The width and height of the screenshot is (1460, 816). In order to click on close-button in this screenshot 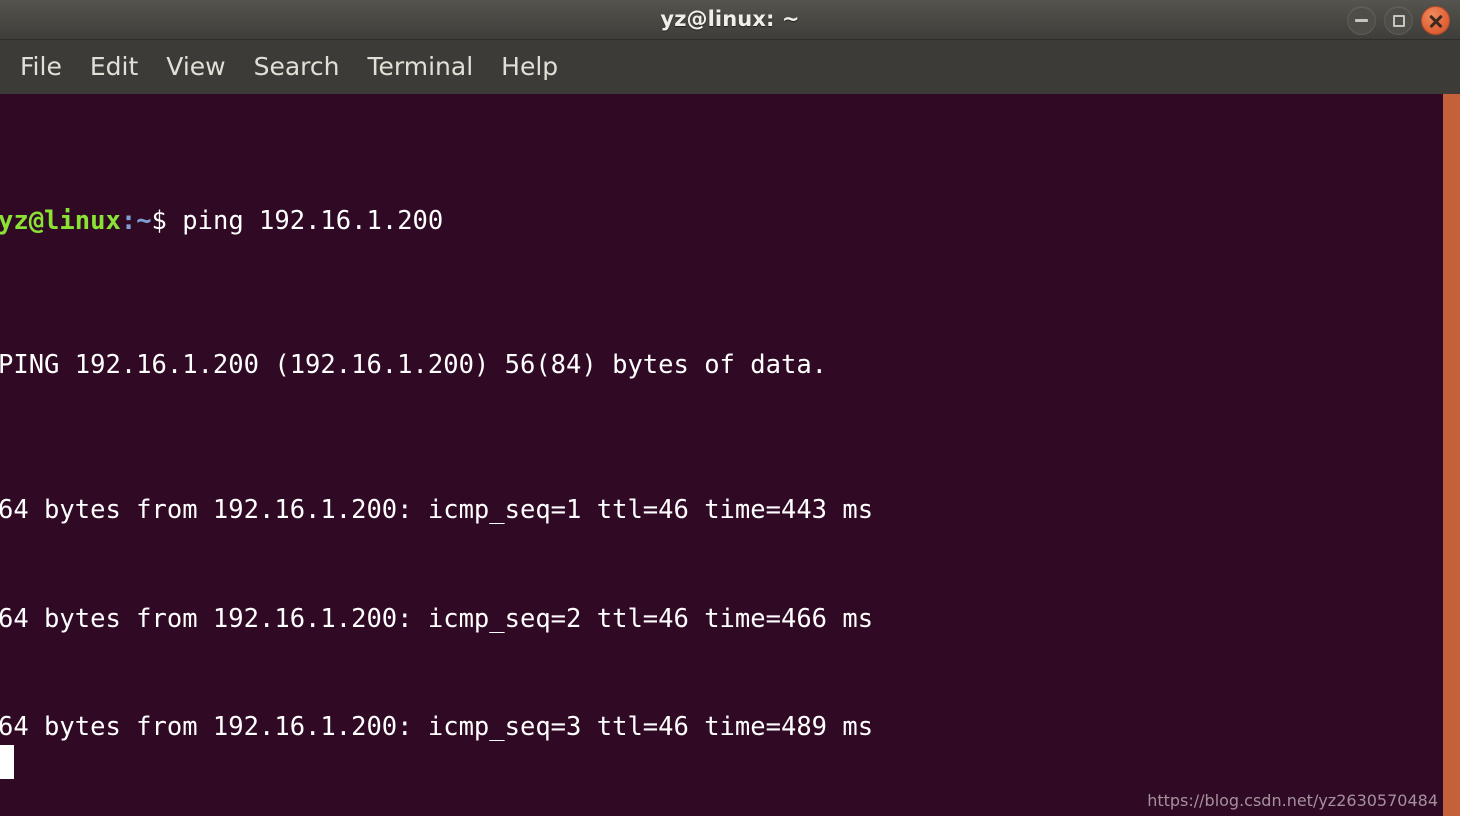, I will do `click(1435, 20)`.